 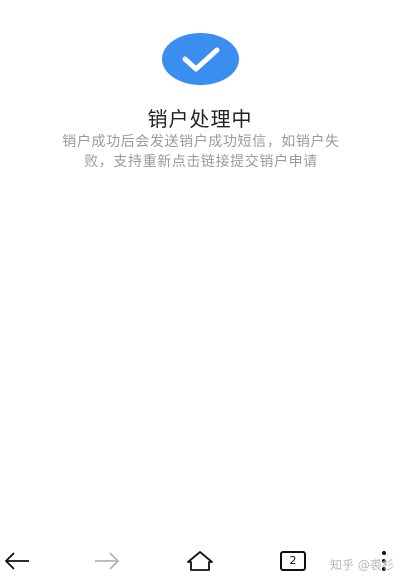 I want to click on arrow-left-icon, so click(x=16, y=561).